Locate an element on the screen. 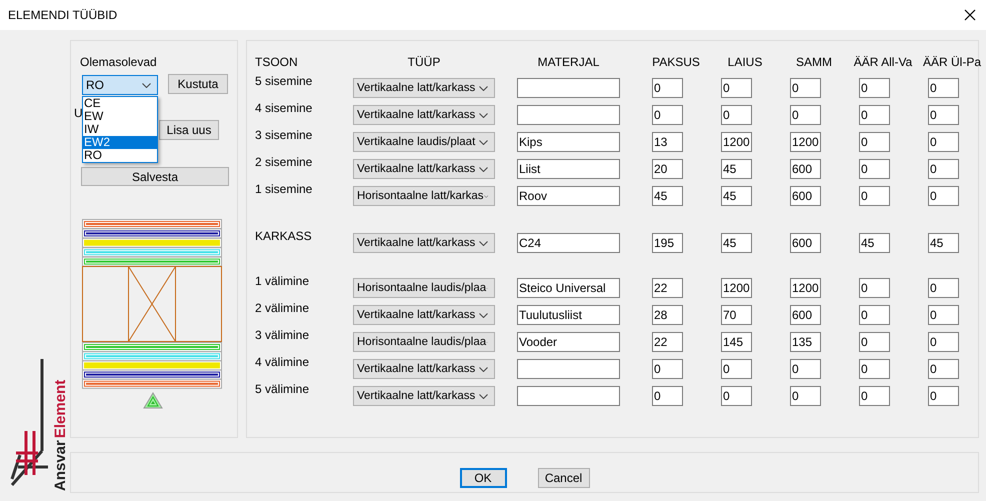  number-field: 28 is located at coordinates (667, 315).